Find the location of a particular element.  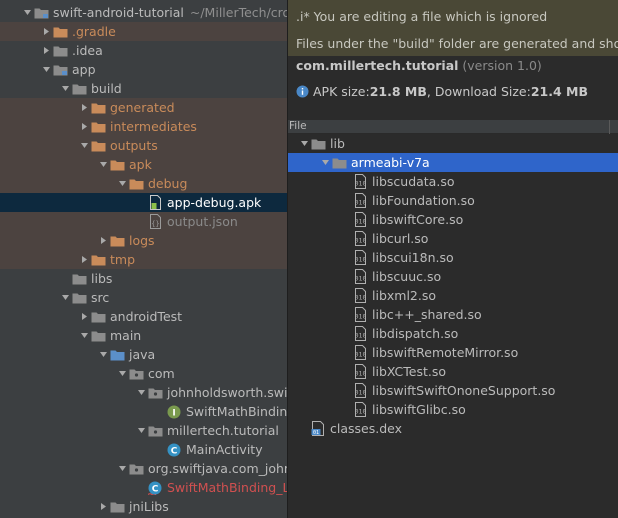

tree-item-mainactivity: C MainActivity is located at coordinates (143, 449).